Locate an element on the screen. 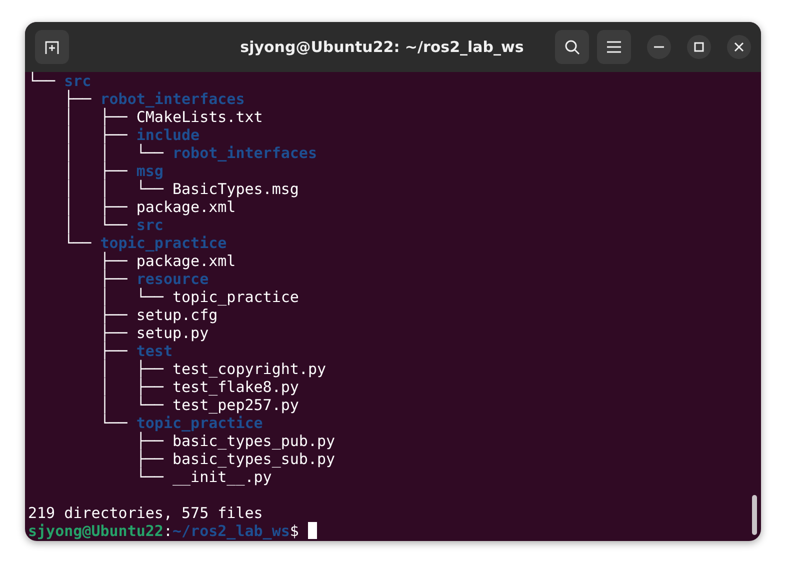 This screenshot has height=569, width=786. file-name: test_flake8.py is located at coordinates (235, 387).